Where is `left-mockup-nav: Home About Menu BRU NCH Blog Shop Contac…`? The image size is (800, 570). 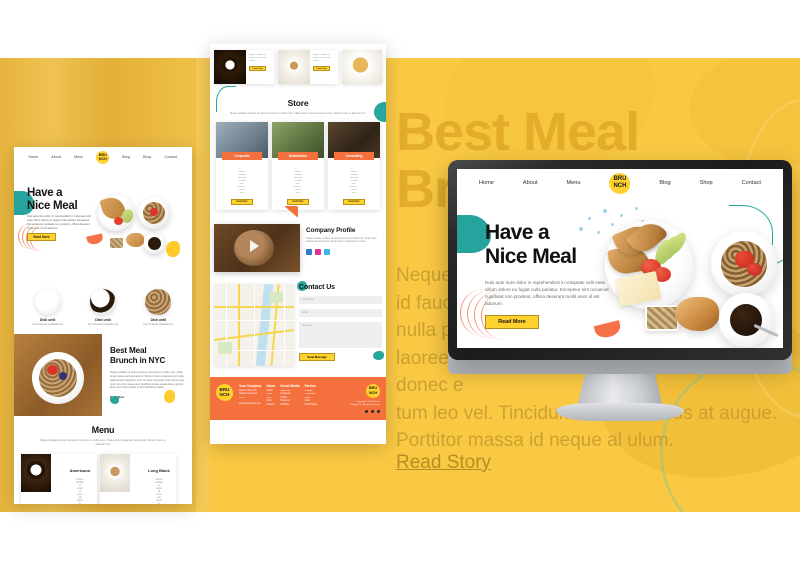
left-mockup-nav: Home About Menu BRU NCH Blog Shop Contac… is located at coordinates (103, 157).